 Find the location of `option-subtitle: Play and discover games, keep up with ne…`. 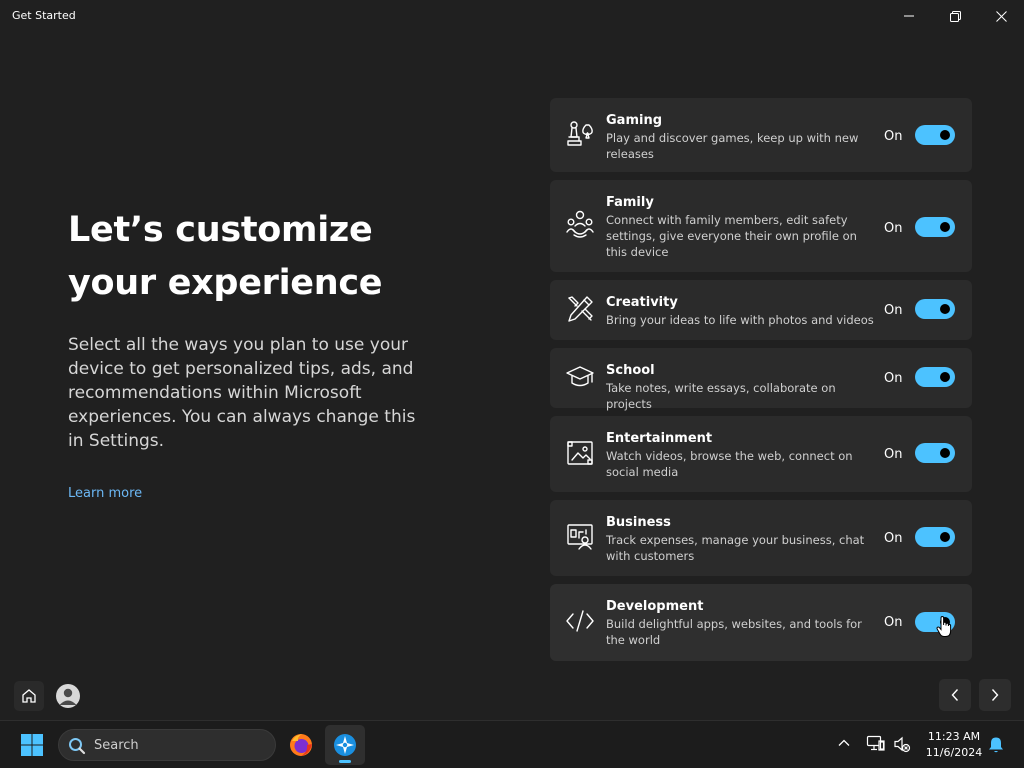

option-subtitle: Play and discover games, keep up with ne… is located at coordinates (732, 146).